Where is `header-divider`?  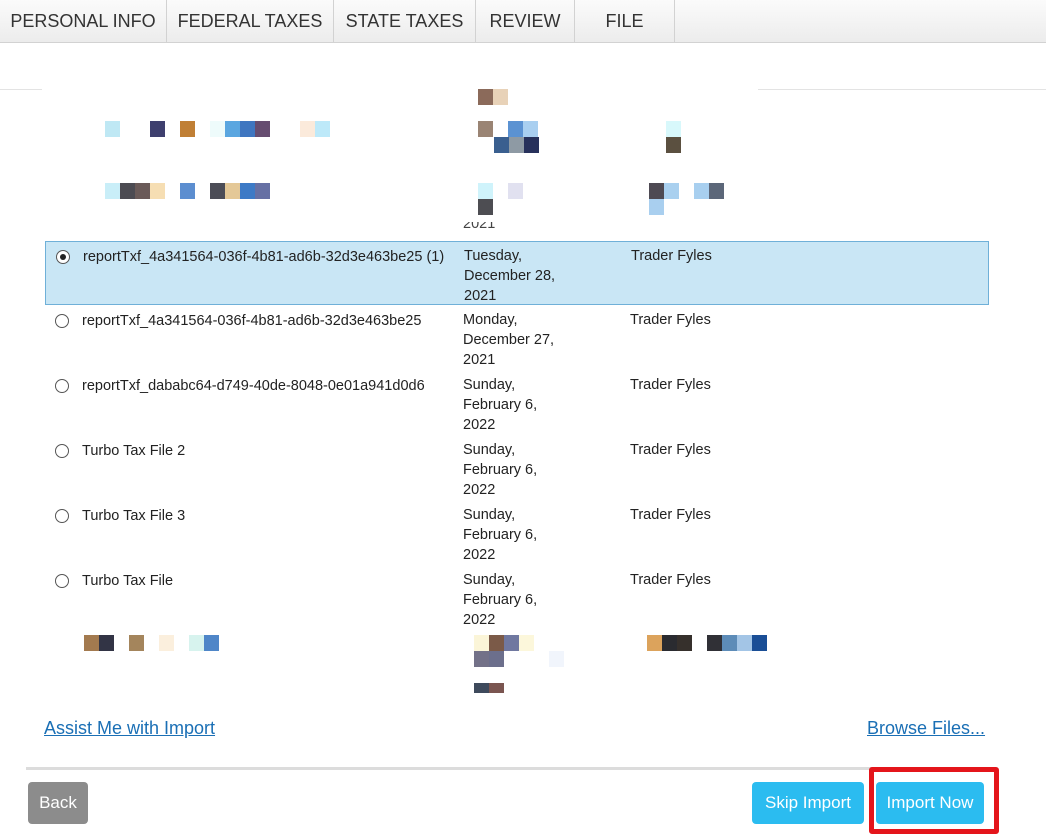
header-divider is located at coordinates (523, 89).